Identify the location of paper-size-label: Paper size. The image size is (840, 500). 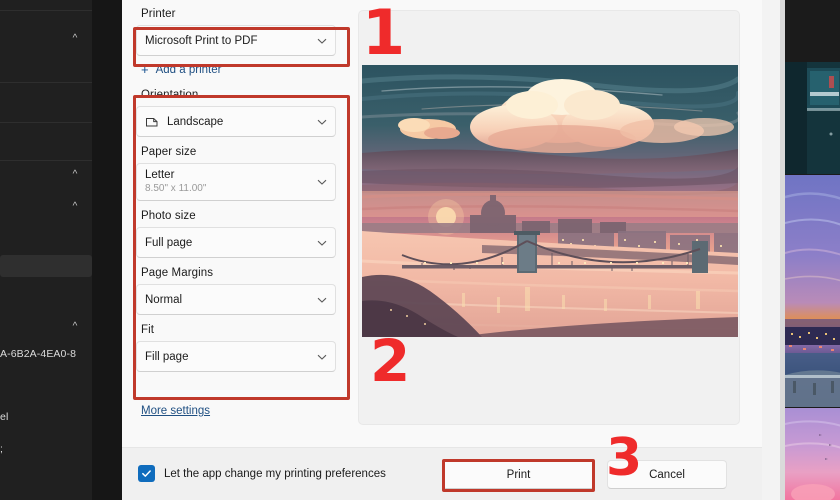
(169, 152).